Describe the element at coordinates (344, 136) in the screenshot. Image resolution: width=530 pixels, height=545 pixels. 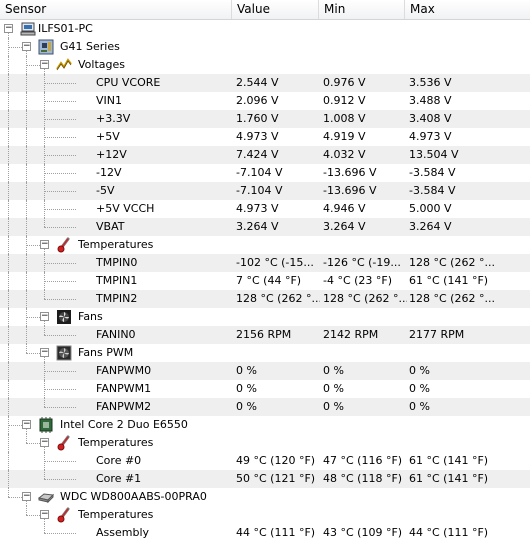
I see `sensor-min: 4.919 V` at that location.